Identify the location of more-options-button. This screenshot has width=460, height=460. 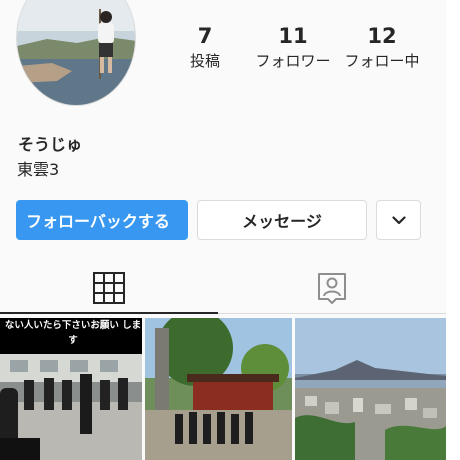
(398, 220).